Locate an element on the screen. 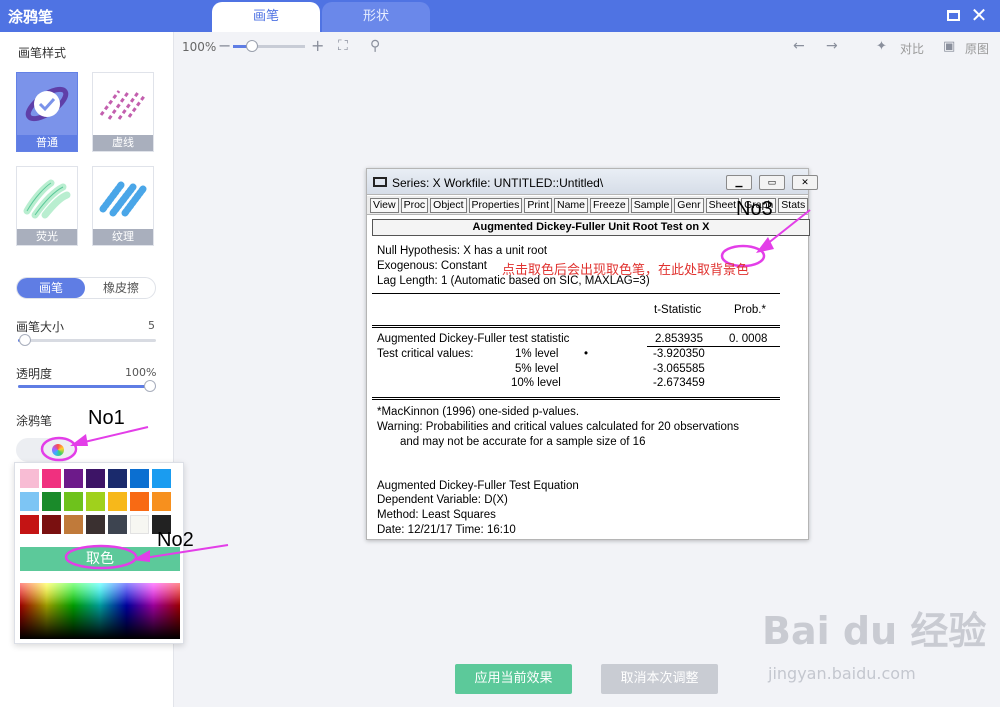 Image resolution: width=1000 pixels, height=707 pixels. brush-normal-thumb is located at coordinates (47, 104).